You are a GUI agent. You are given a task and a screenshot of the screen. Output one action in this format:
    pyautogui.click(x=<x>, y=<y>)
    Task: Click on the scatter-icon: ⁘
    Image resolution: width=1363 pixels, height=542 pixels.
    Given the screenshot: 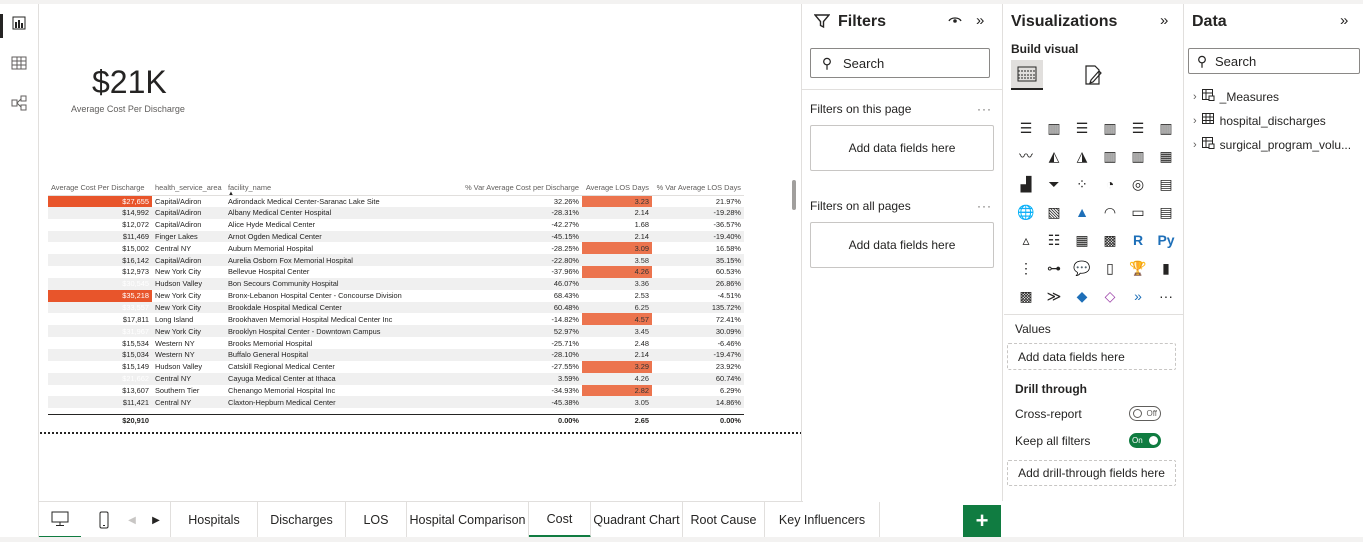 What is the action you would take?
    pyautogui.click(x=1082, y=184)
    